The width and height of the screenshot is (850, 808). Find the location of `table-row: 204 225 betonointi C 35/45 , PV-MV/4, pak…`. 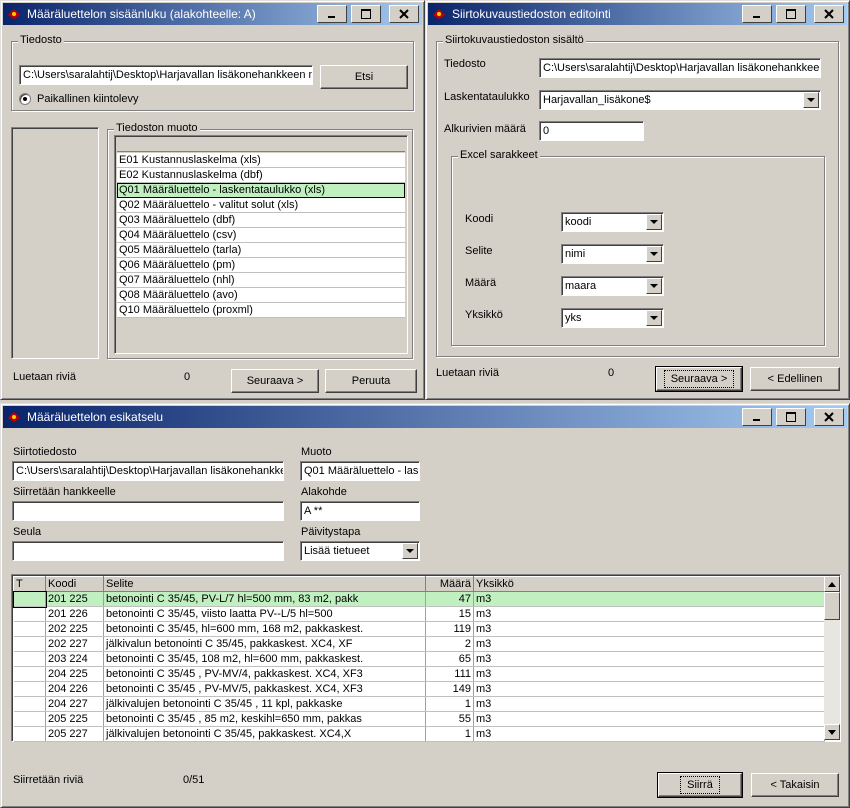

table-row: 204 225 betonointi C 35/45 , PV-MV/4, pak… is located at coordinates (419, 674).